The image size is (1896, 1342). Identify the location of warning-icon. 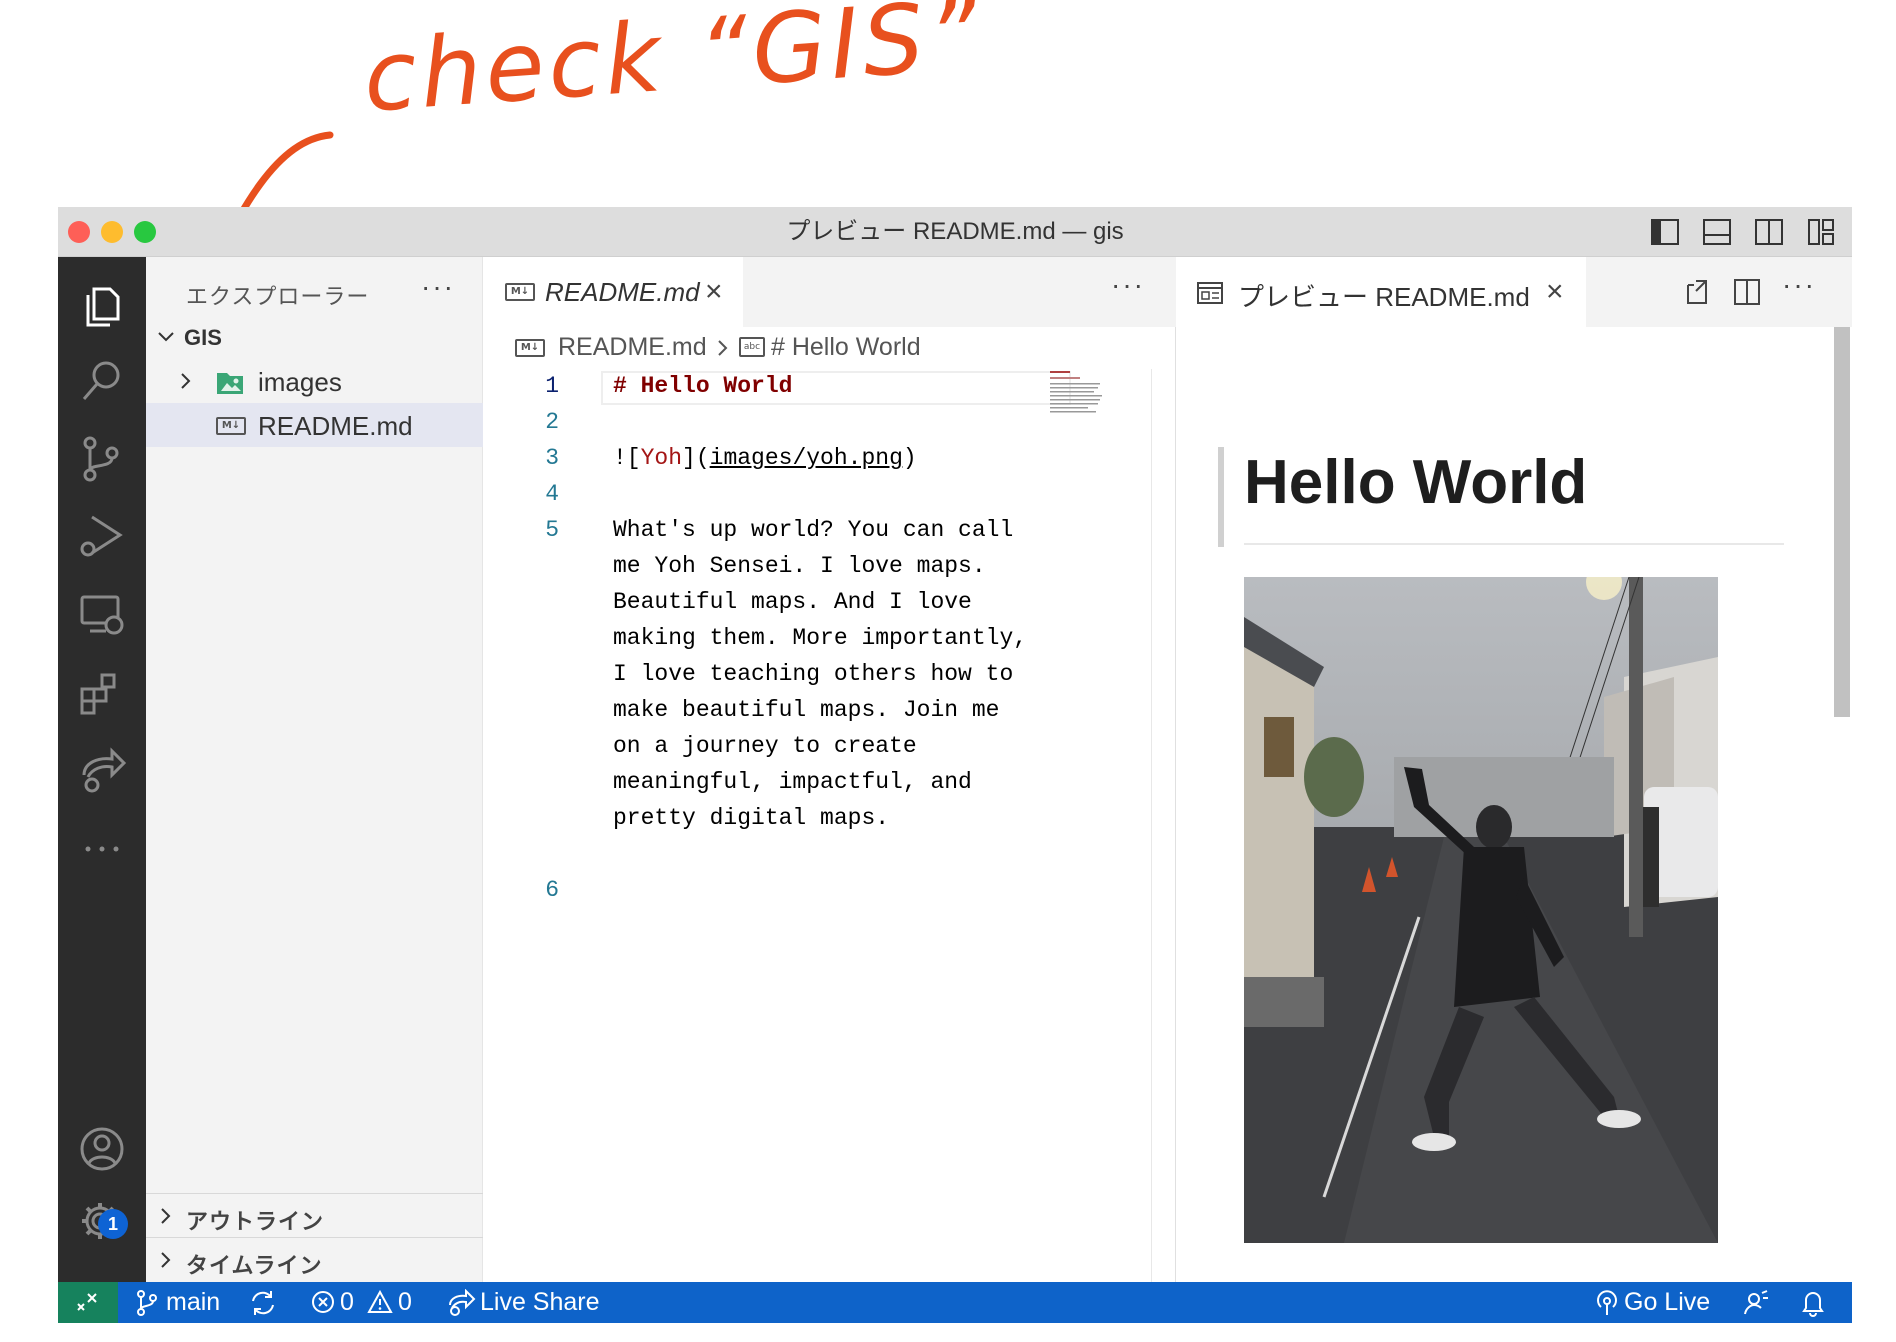
(380, 1301).